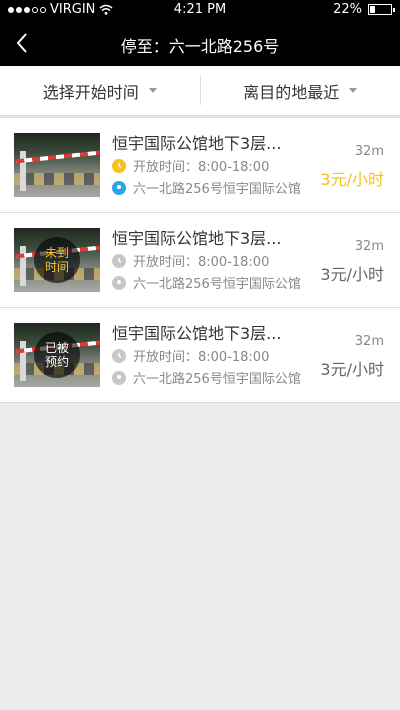  Describe the element at coordinates (200, 46) in the screenshot. I see `page-title: 停至：六一北路256号` at that location.